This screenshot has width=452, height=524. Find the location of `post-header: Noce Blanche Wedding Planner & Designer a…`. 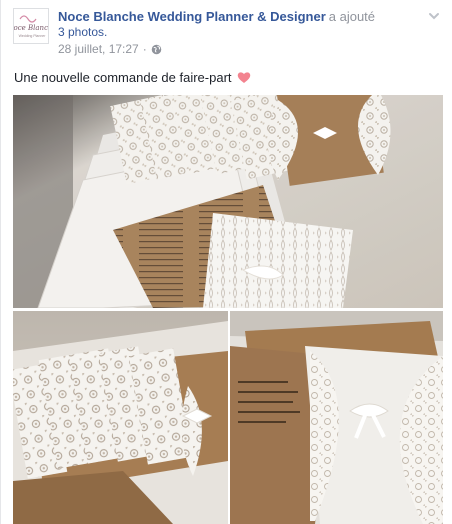

post-header: Noce Blanche Wedding Planner & Designer a… is located at coordinates (233, 16).